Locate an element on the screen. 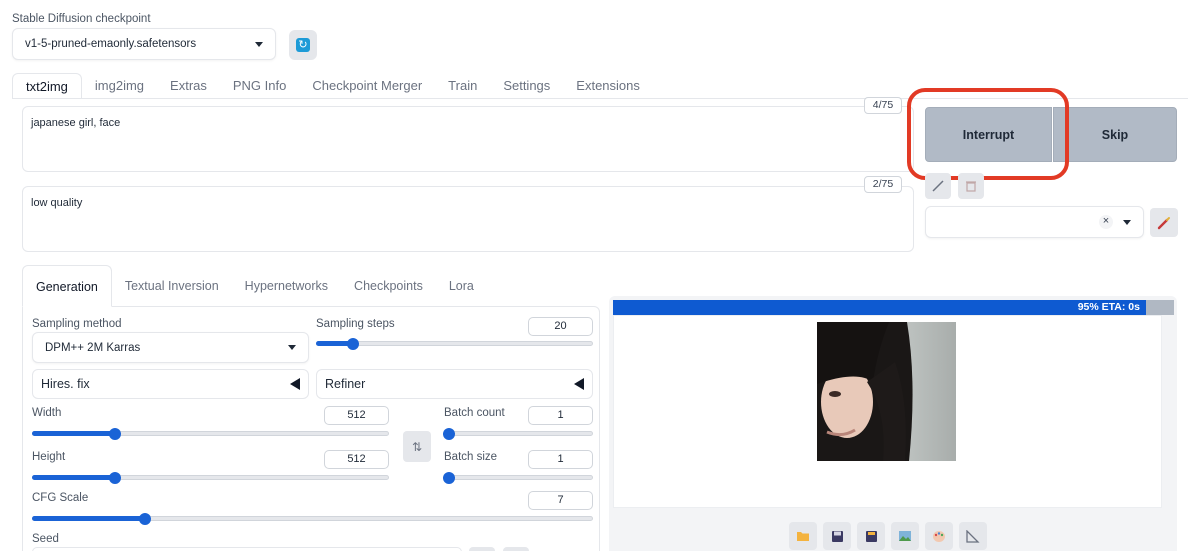  tab-txt2img: txt2img is located at coordinates (47, 86).